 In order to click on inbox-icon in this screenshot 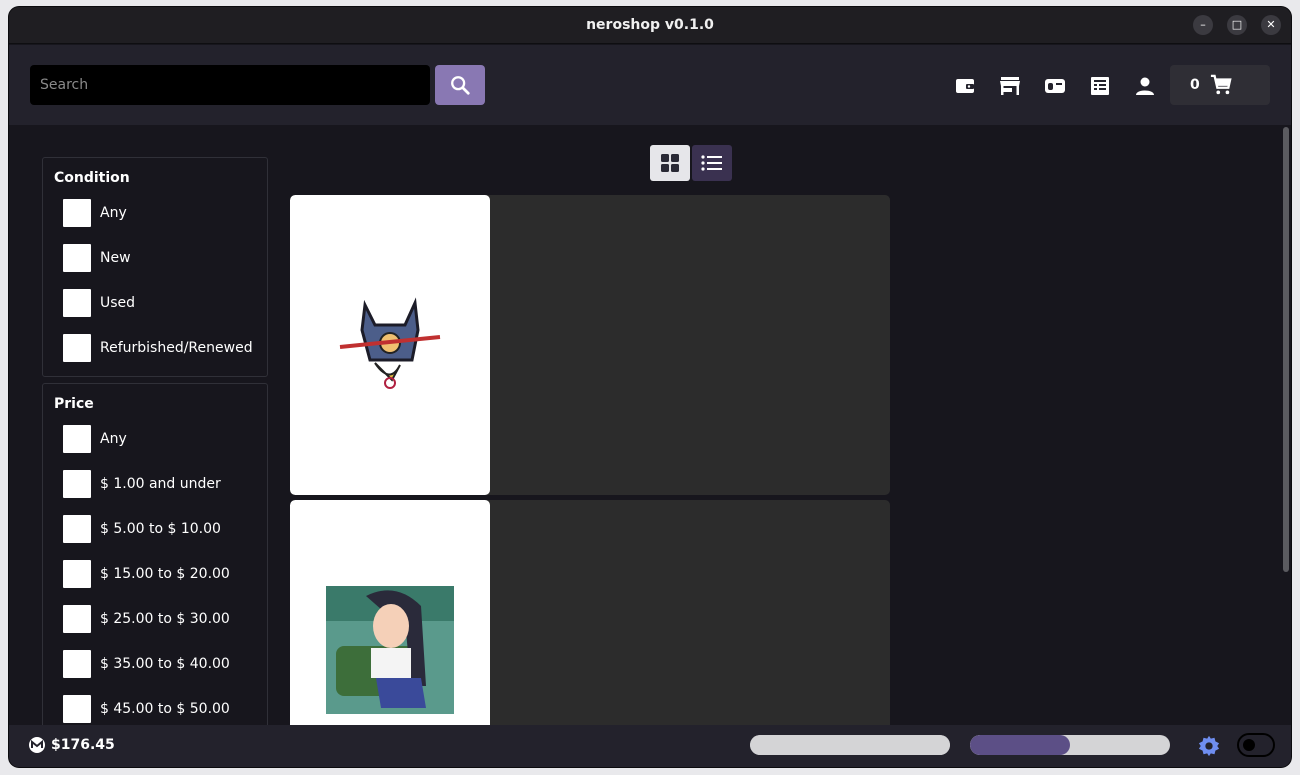, I will do `click(1055, 86)`.